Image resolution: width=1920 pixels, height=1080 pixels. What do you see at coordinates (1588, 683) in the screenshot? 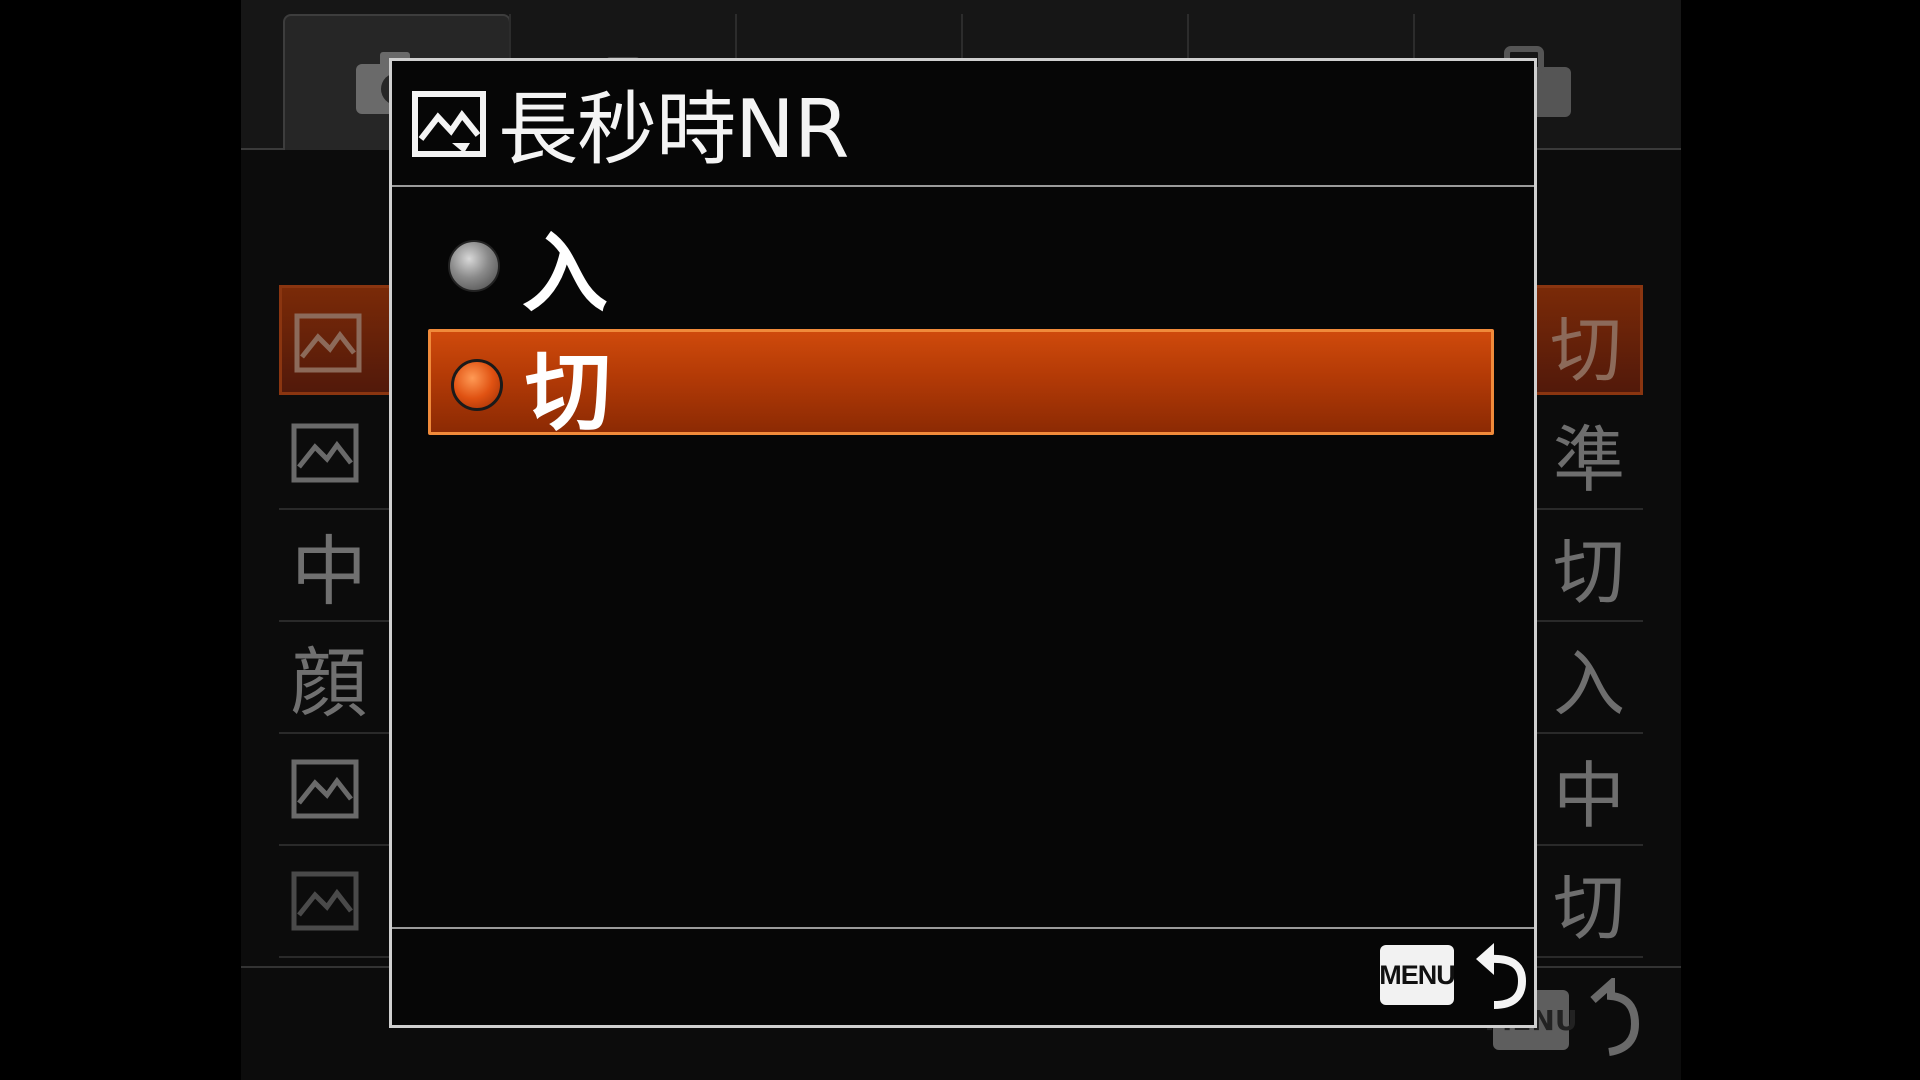
I see `bg-row-value: 入` at bounding box center [1588, 683].